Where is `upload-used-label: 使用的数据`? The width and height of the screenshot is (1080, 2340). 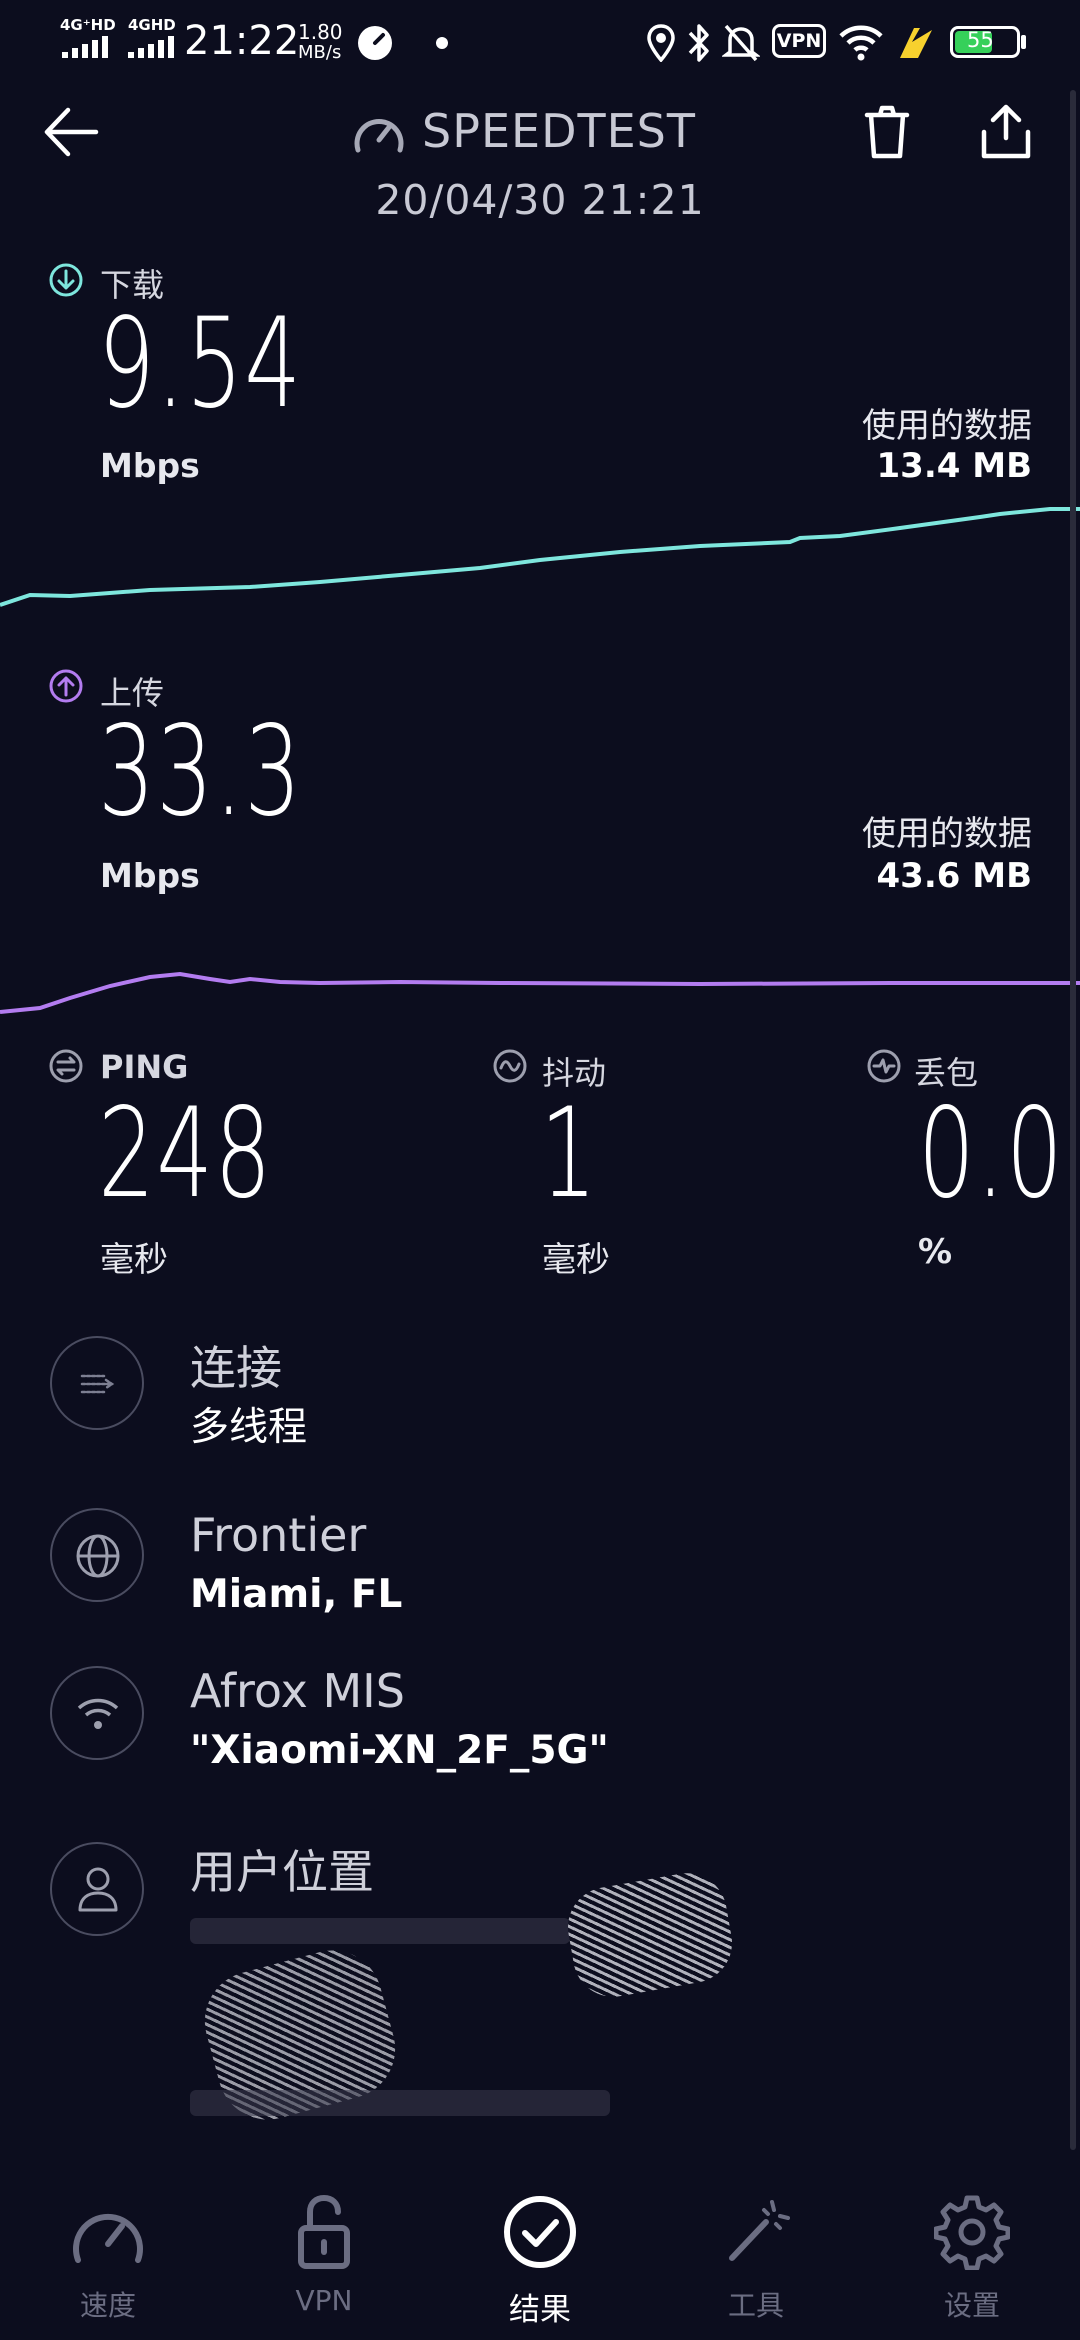
upload-used-label: 使用的数据 is located at coordinates (947, 834).